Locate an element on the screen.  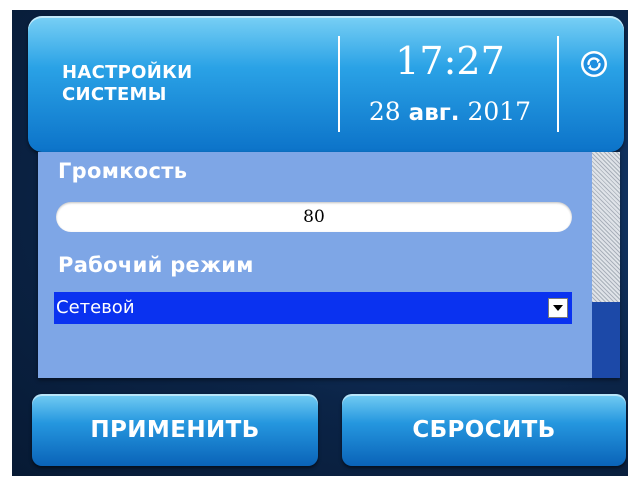
date-month: авг. is located at coordinates (434, 113).